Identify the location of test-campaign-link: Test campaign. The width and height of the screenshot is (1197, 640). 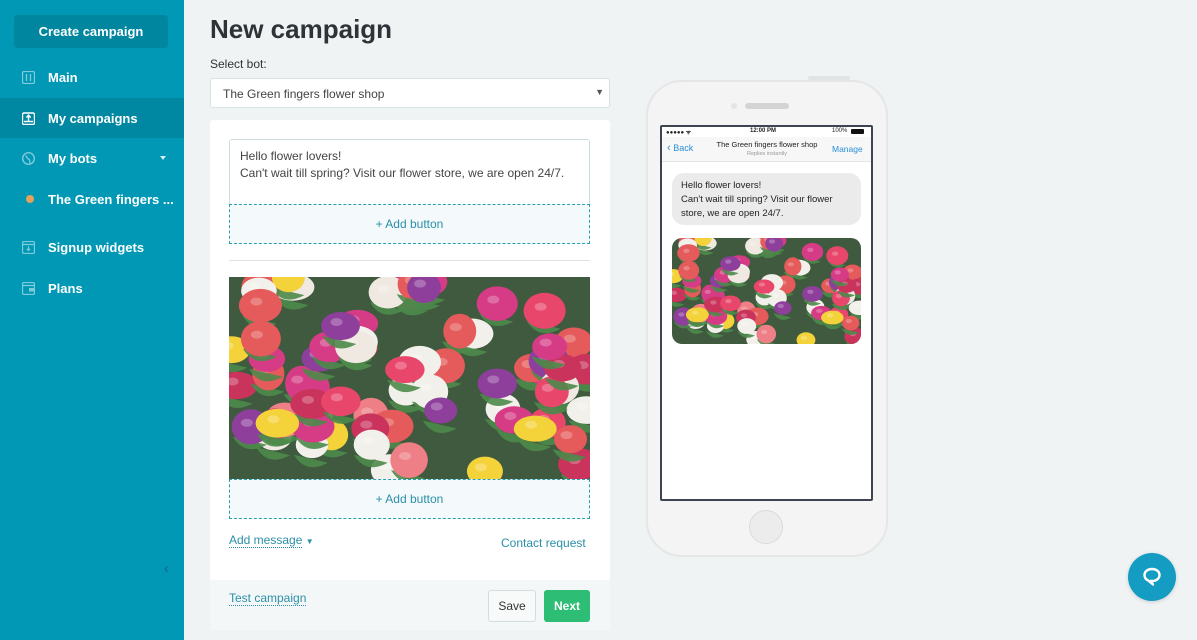
(268, 598).